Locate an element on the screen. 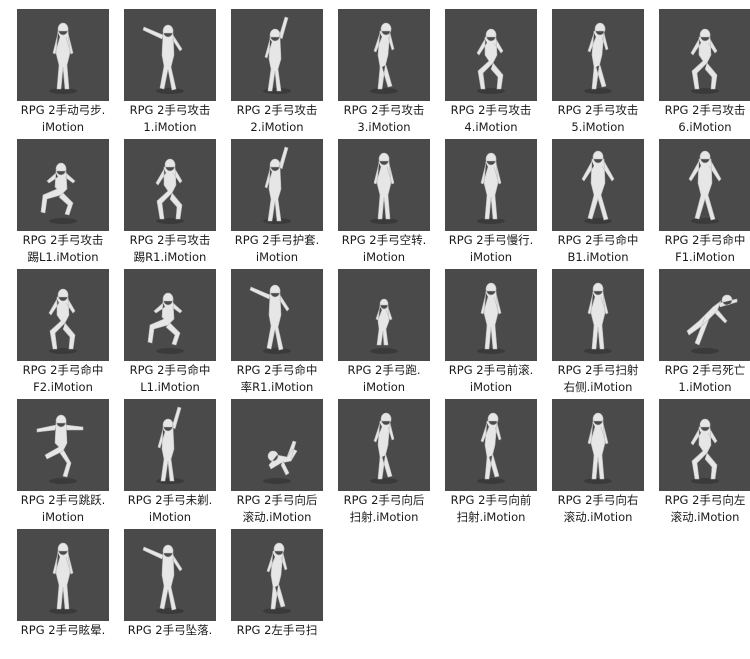 The width and height of the screenshot is (750, 659). file-tile: RPG 2手弓坠落. is located at coordinates (177, 594).